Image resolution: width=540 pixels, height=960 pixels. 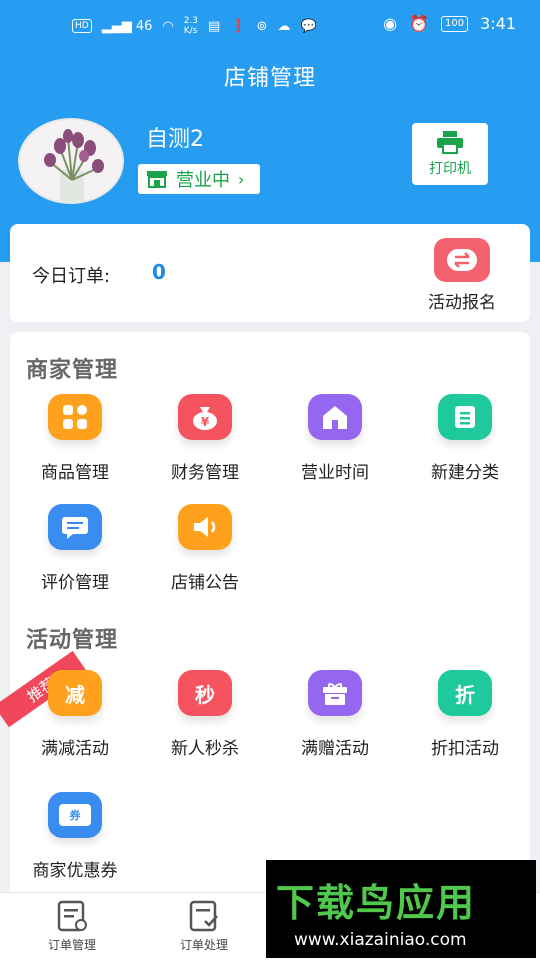 What do you see at coordinates (462, 303) in the screenshot?
I see `activity-signup-label: 活动报名` at bounding box center [462, 303].